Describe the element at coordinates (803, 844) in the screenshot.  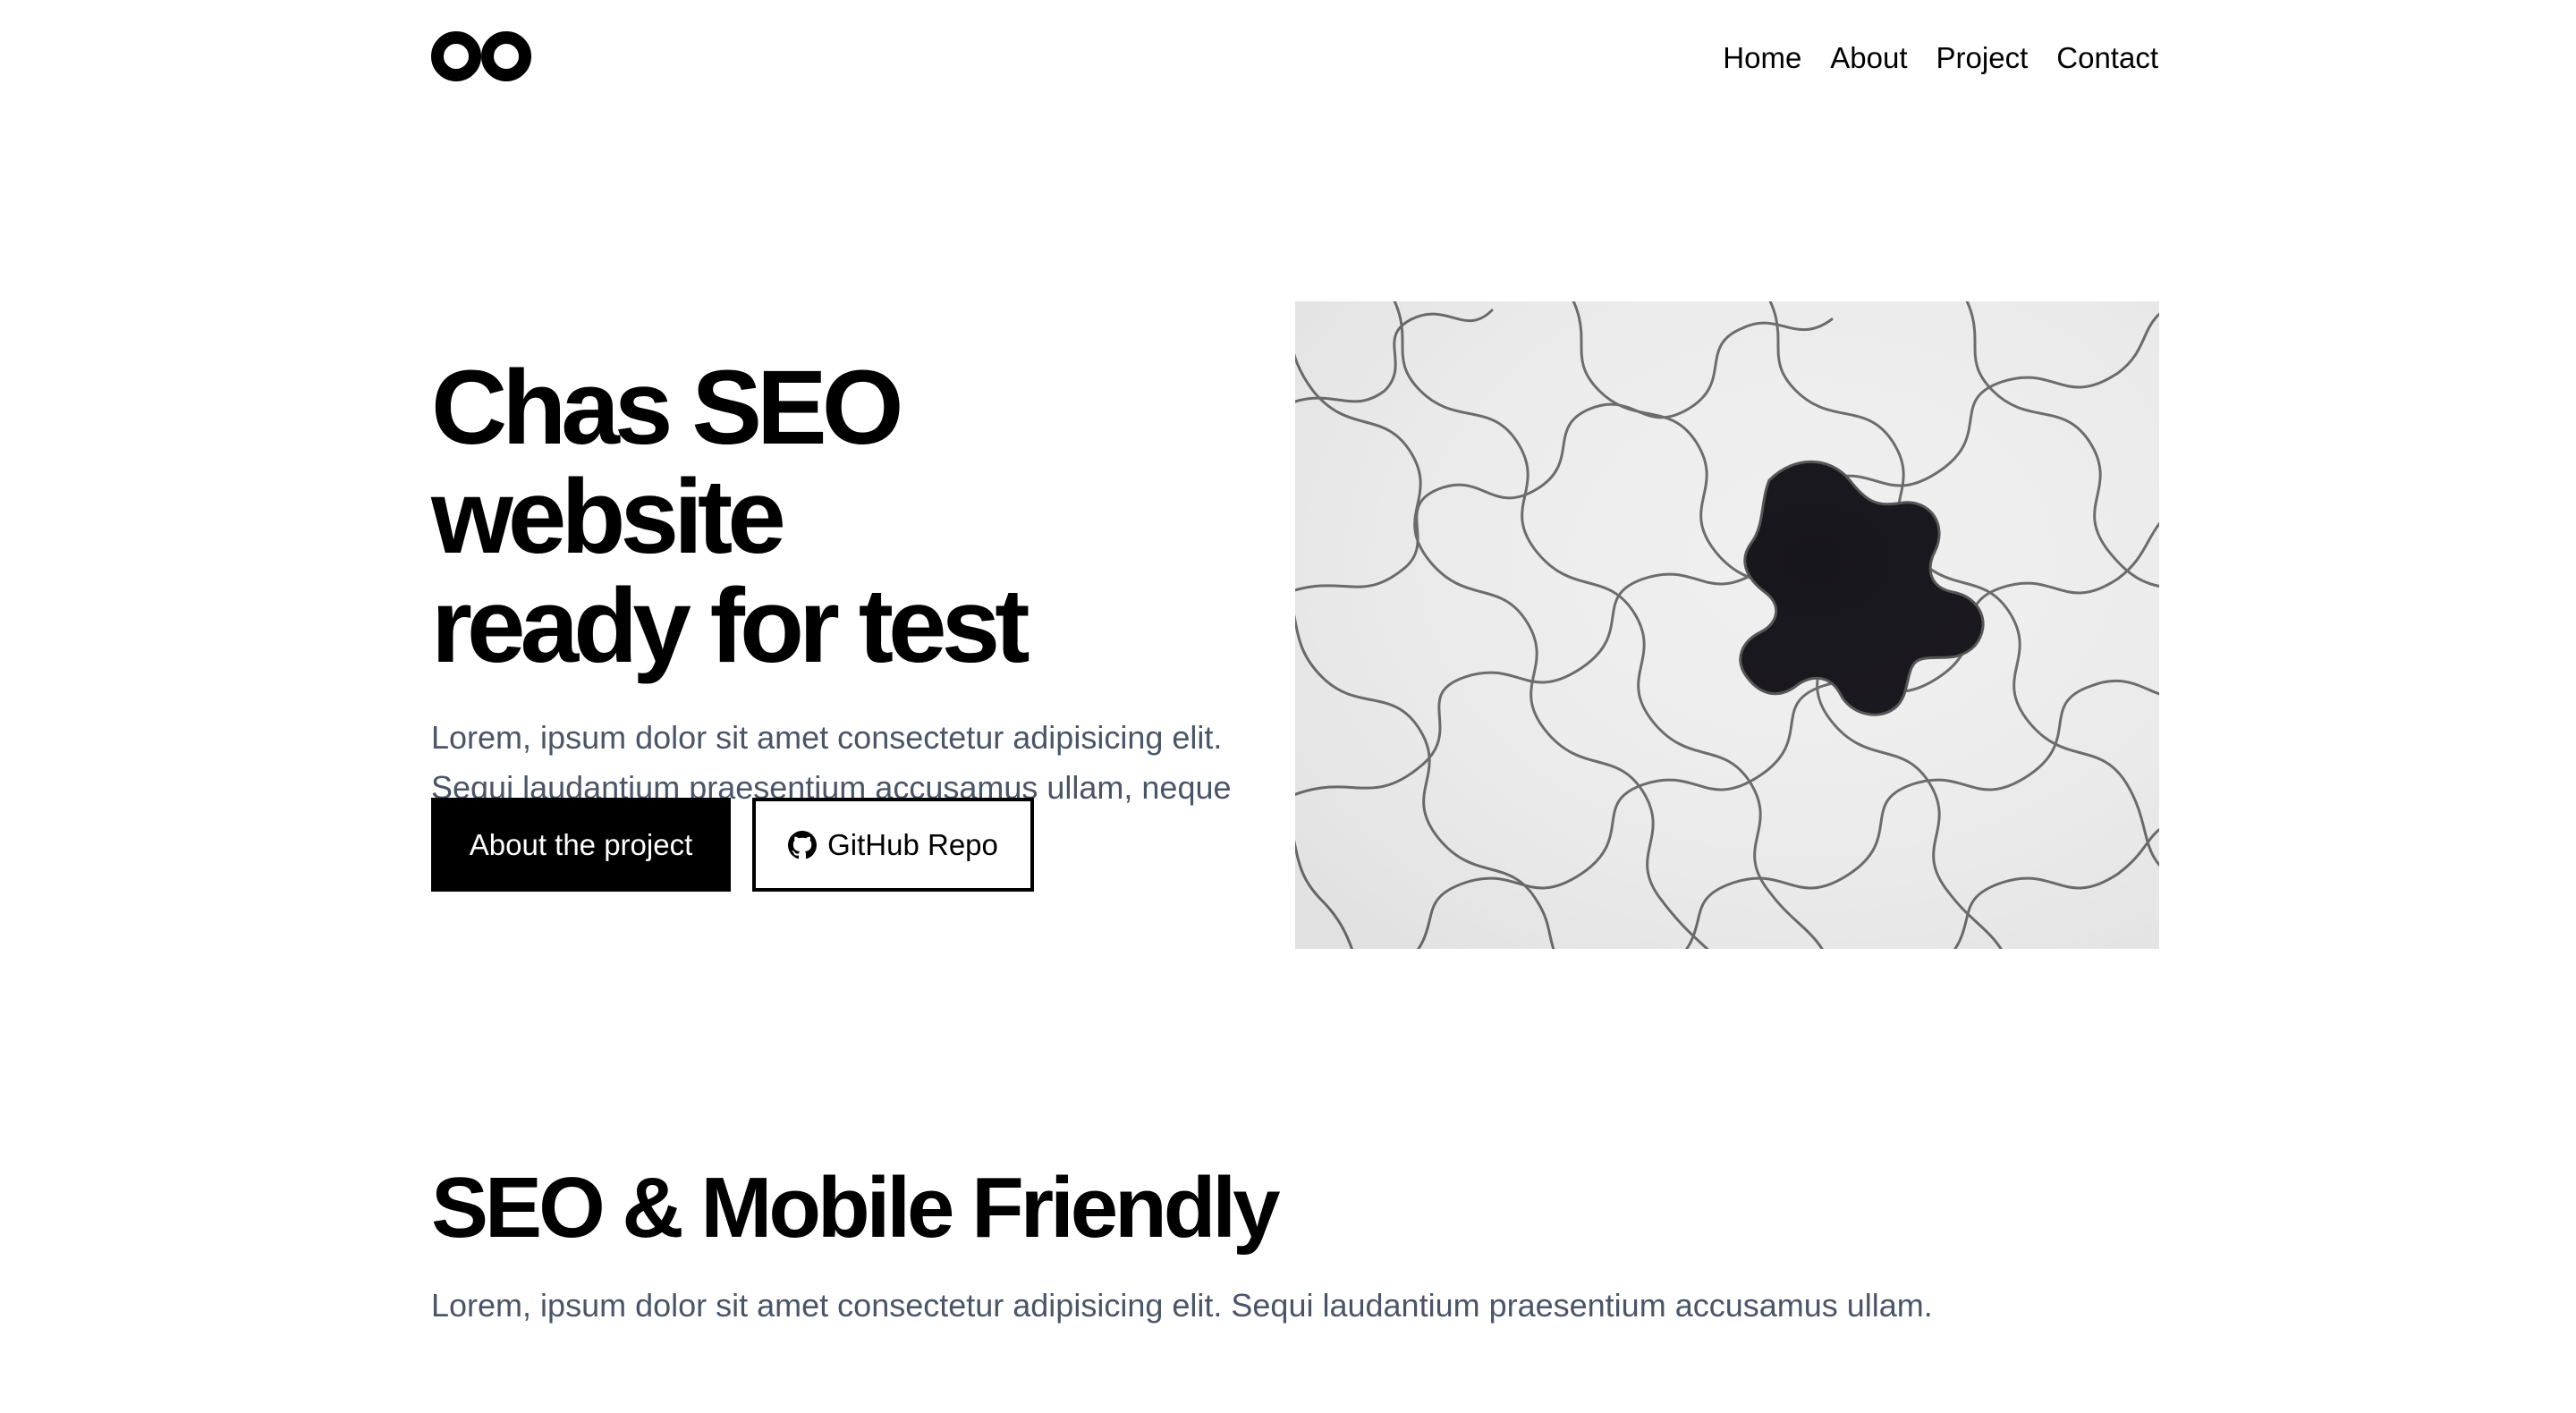
I see `github-icon` at that location.